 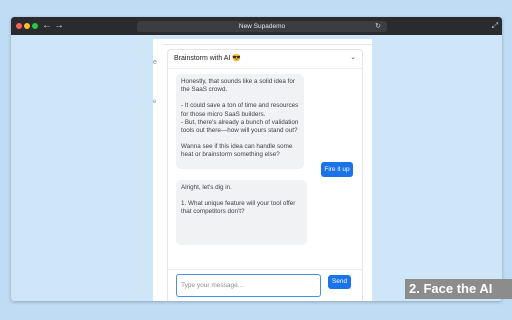 What do you see at coordinates (47, 26) in the screenshot?
I see `back-arrow-icon: ←` at bounding box center [47, 26].